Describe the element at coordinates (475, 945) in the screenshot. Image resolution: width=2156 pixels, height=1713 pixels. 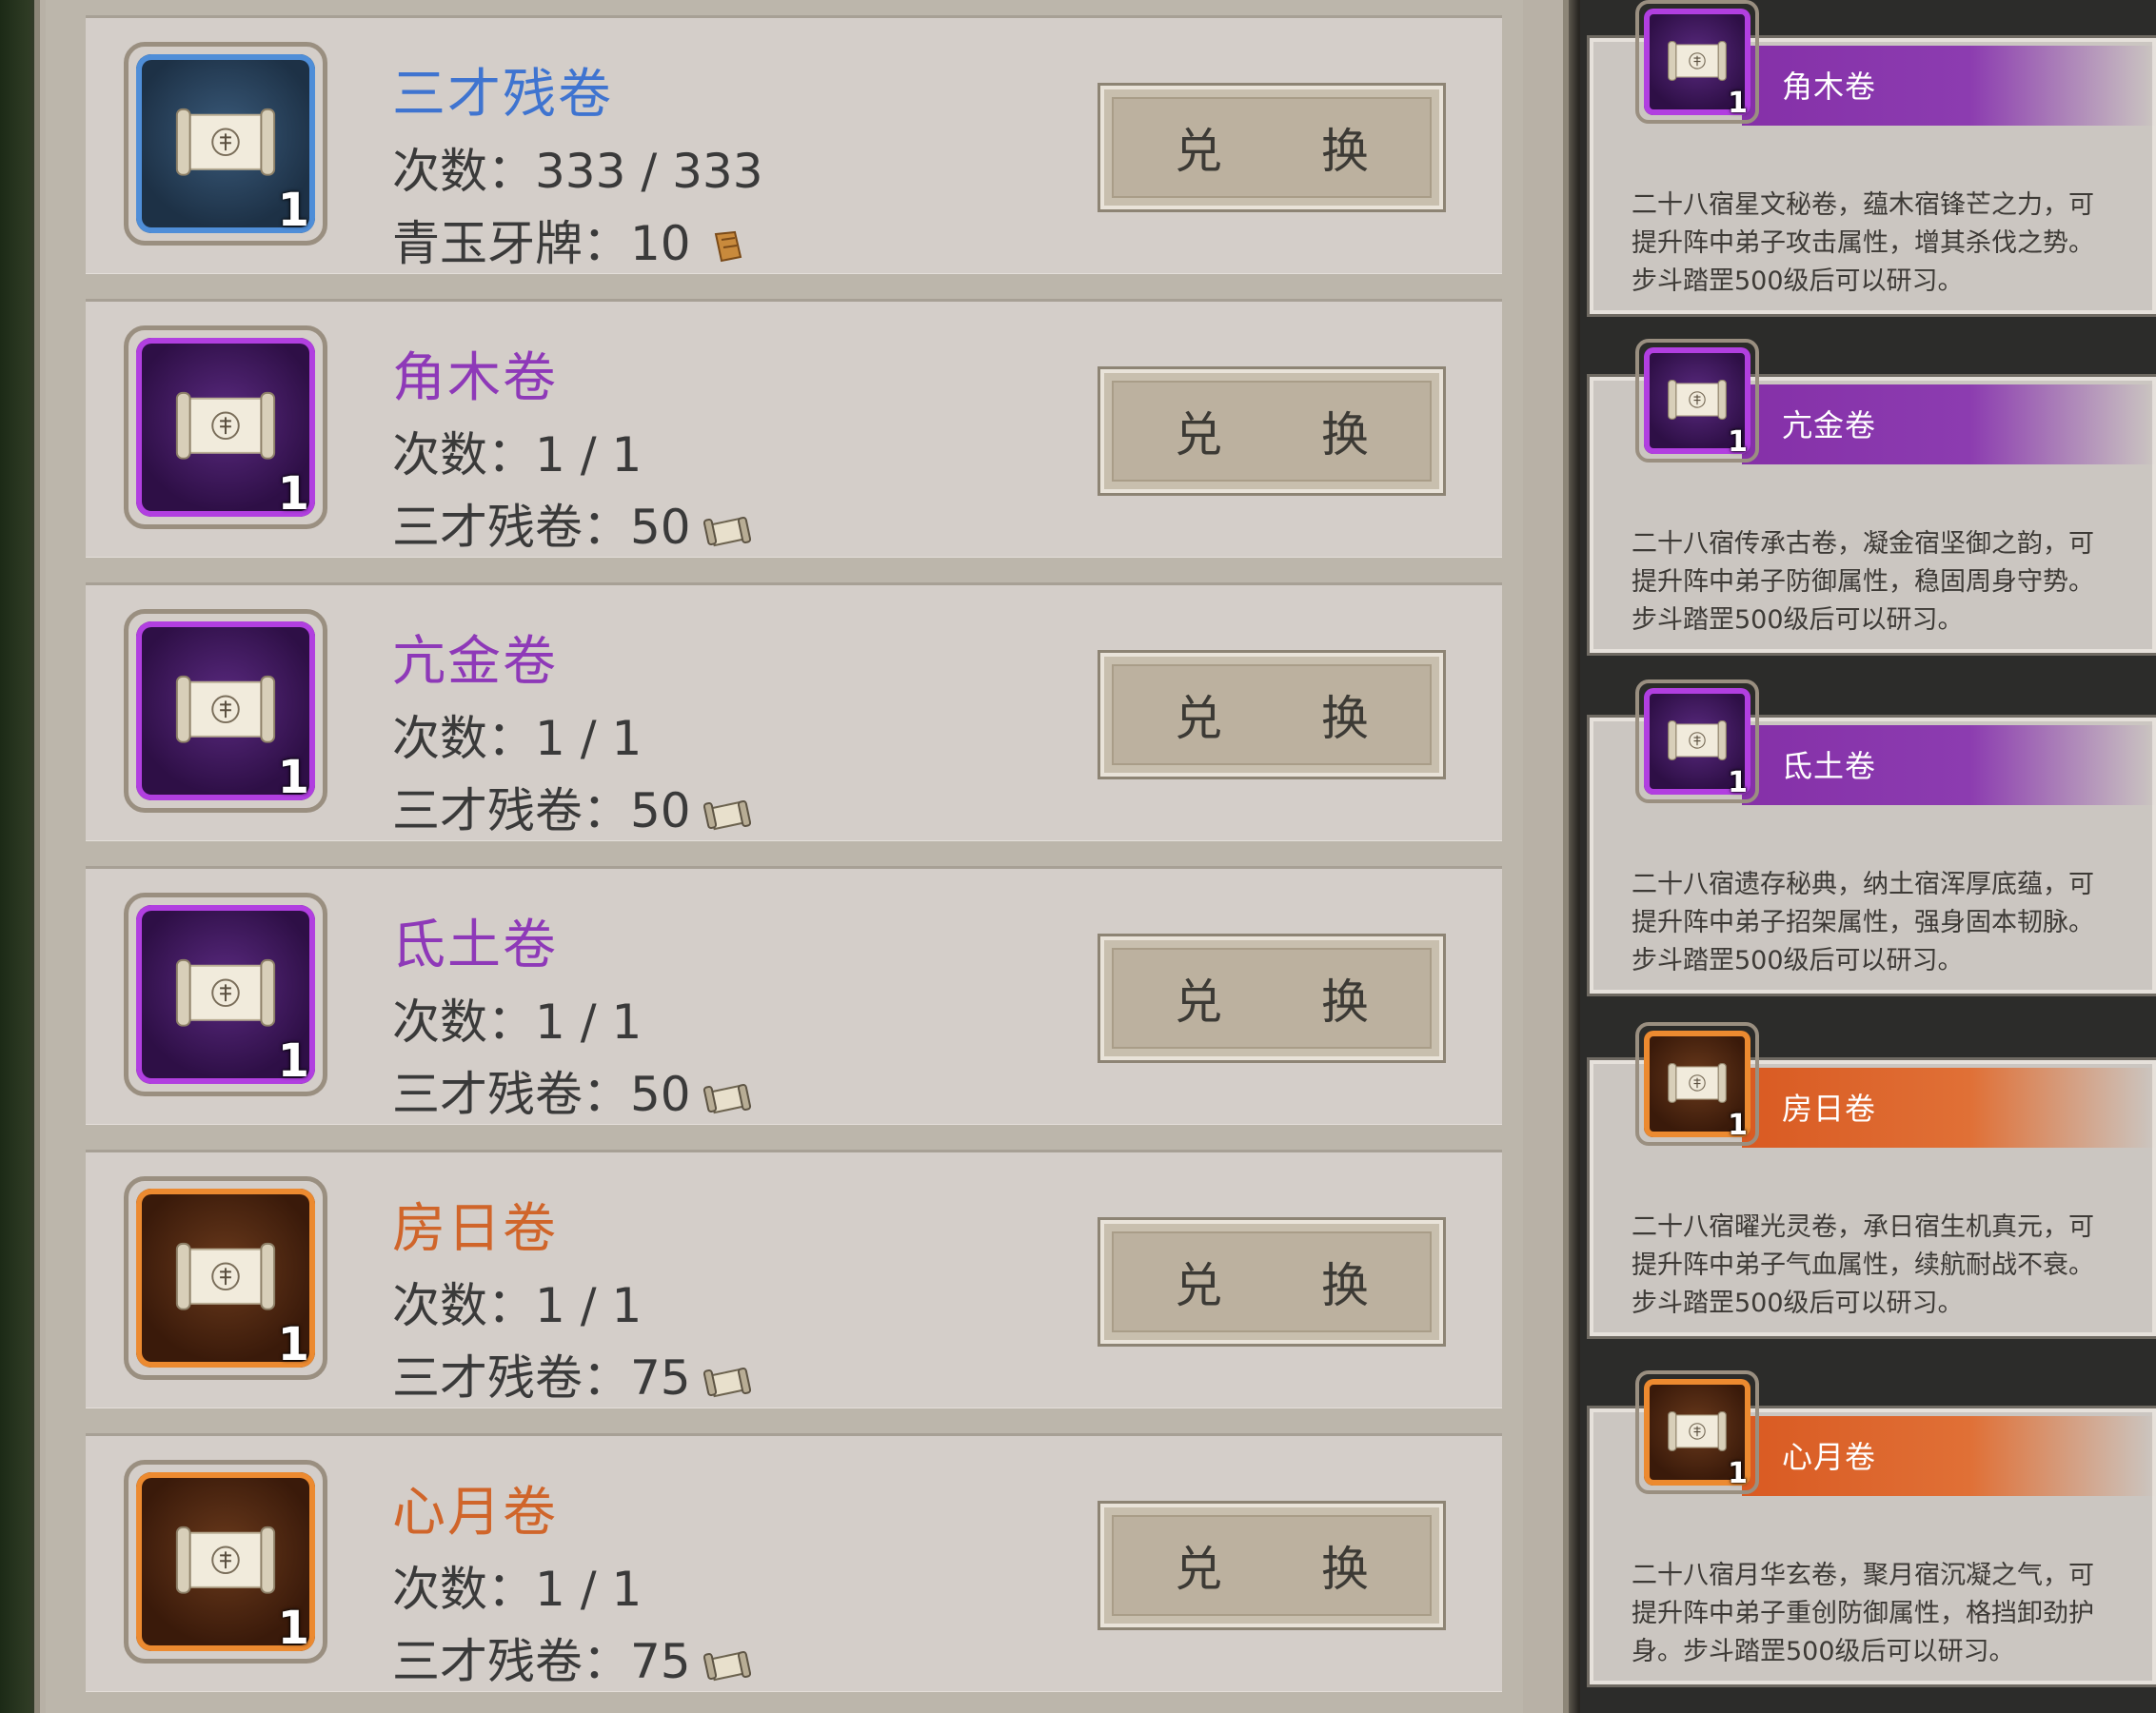
I see `item-name: 氐土卷` at that location.